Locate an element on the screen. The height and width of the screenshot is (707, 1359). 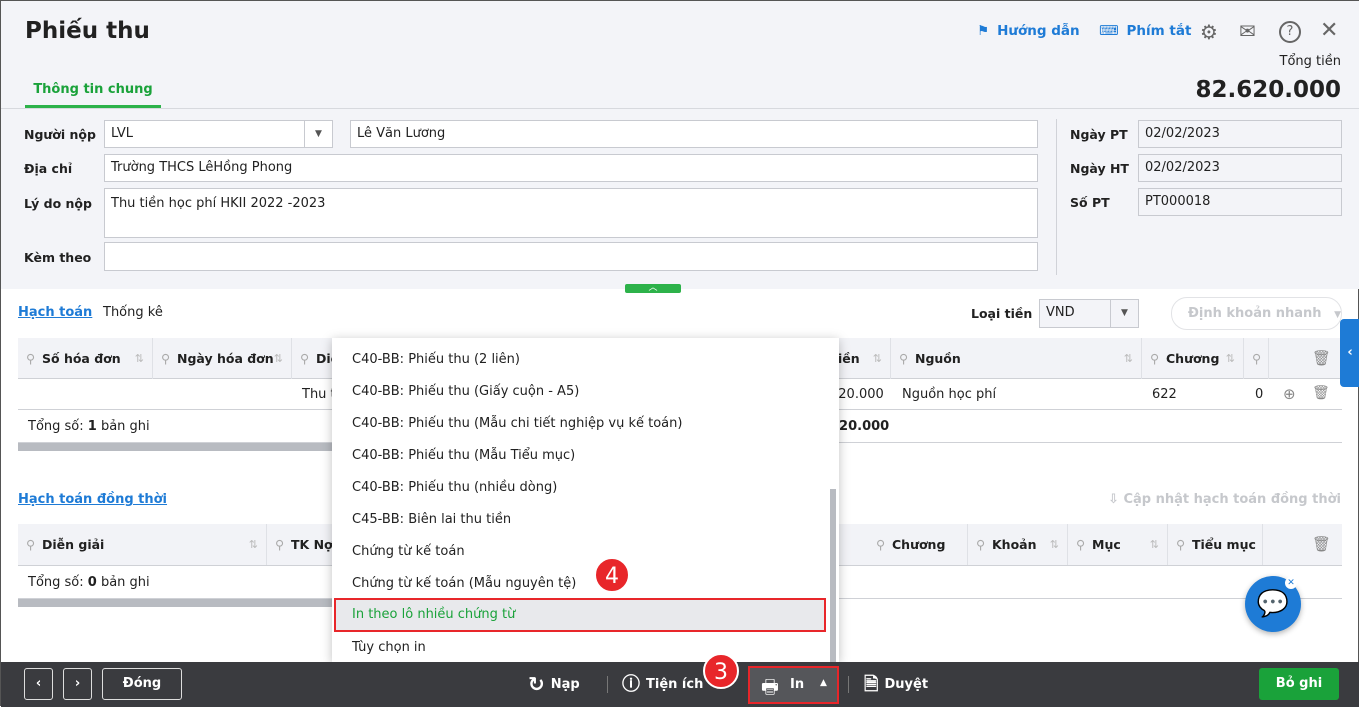
concurrent-accounting-title: Hạch toán đồng thời is located at coordinates (92, 499).